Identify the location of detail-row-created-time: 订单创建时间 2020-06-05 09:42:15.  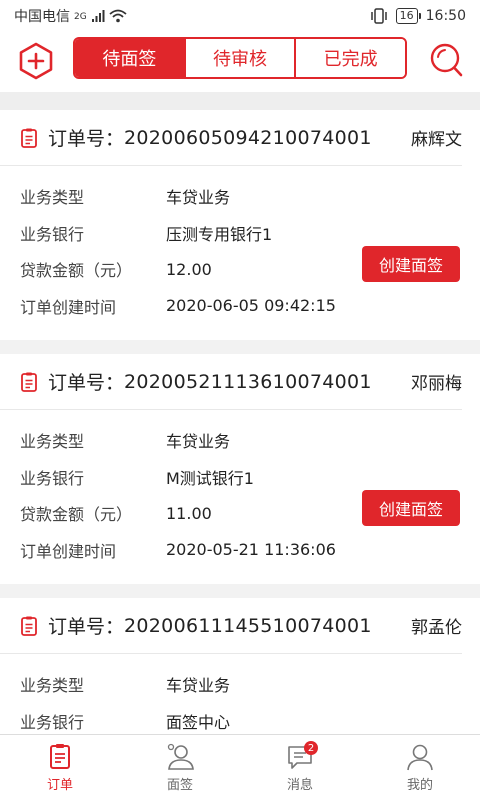
(250, 306).